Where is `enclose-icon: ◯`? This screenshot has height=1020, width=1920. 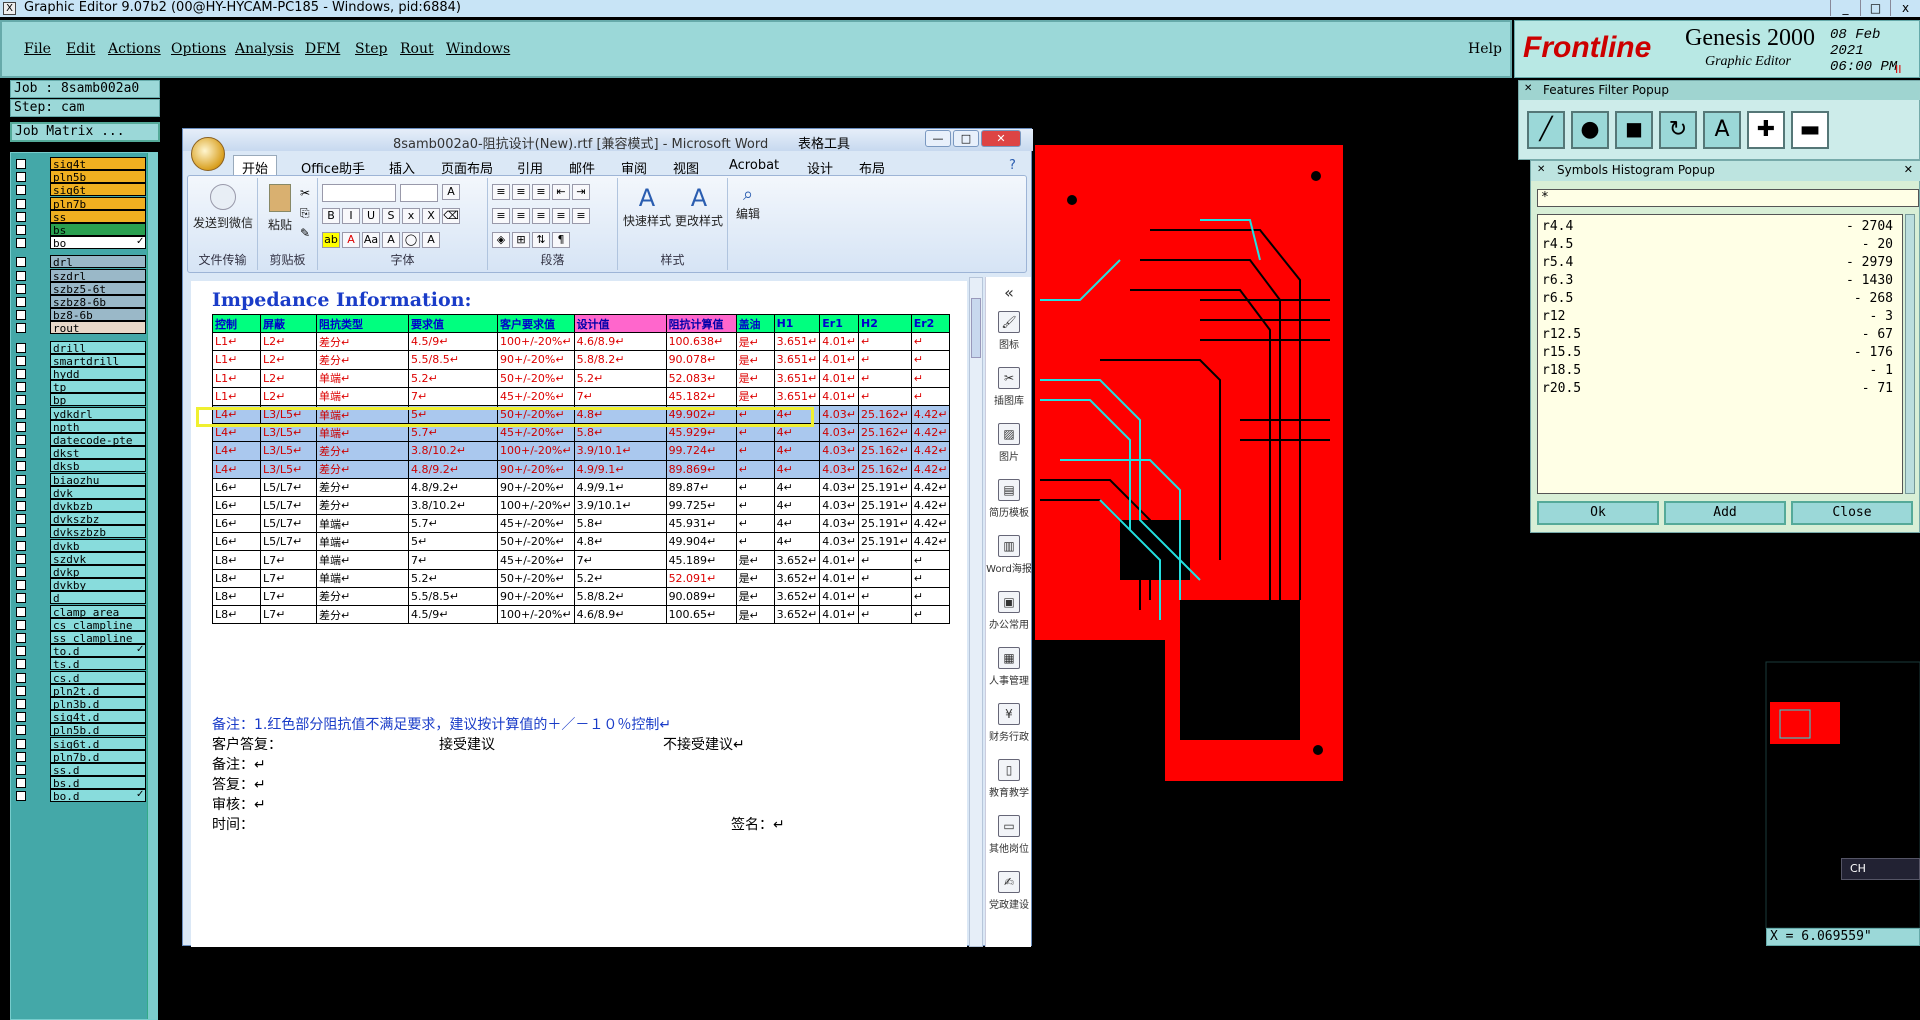 enclose-icon: ◯ is located at coordinates (411, 240).